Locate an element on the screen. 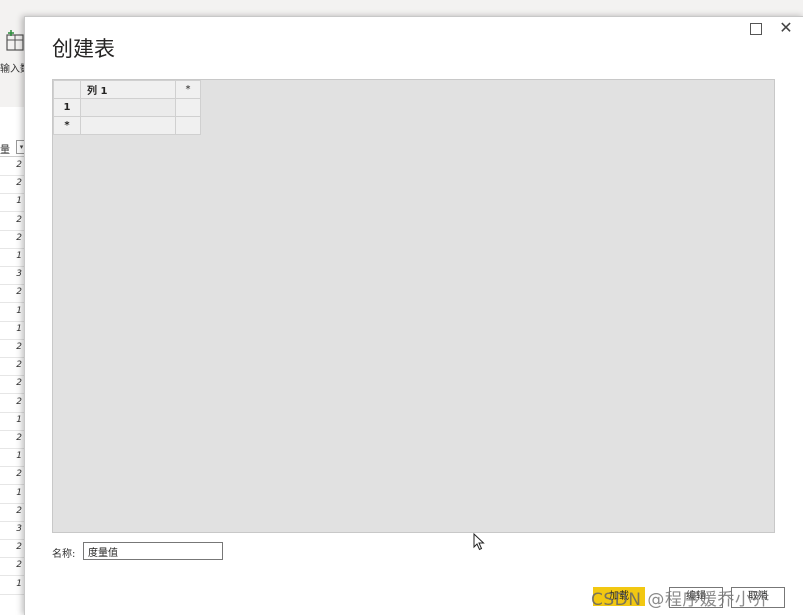  column-header-1: 列 1 is located at coordinates (128, 89).